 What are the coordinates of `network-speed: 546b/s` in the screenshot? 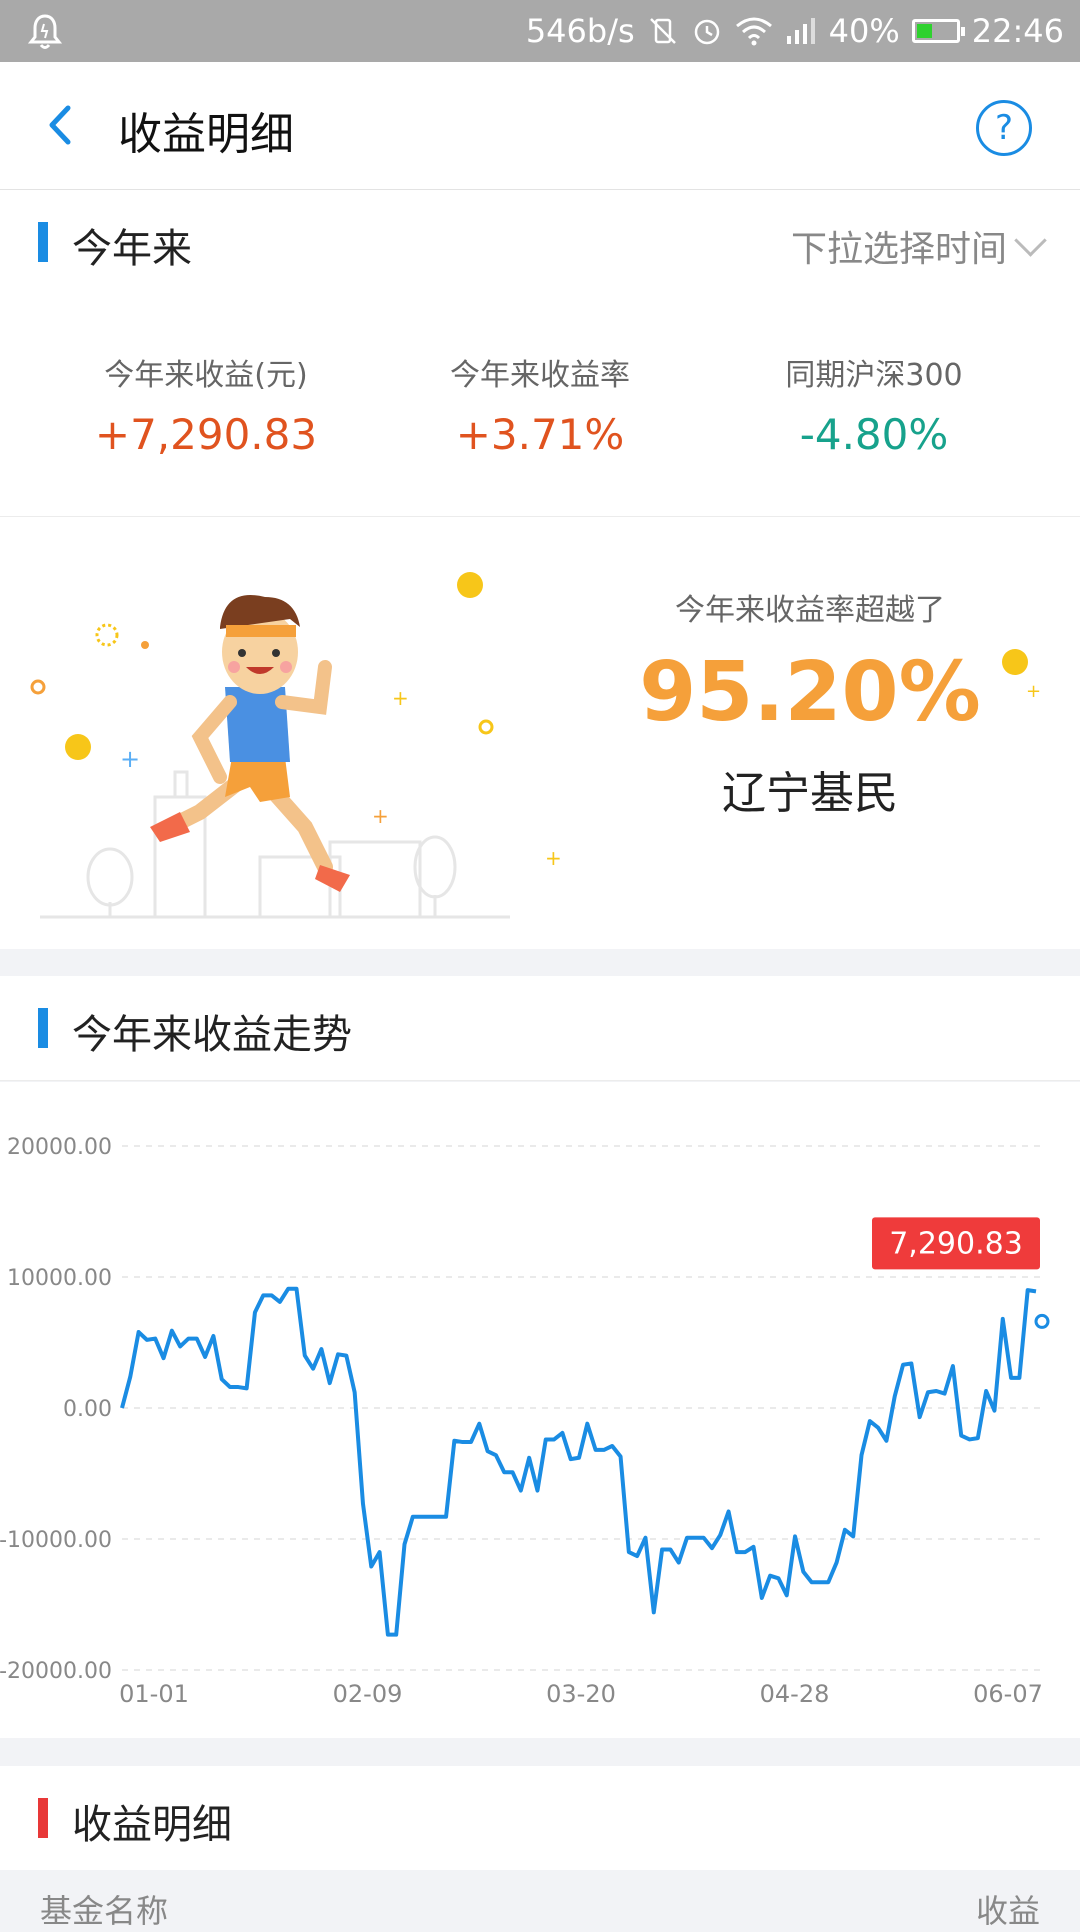 It's located at (580, 31).